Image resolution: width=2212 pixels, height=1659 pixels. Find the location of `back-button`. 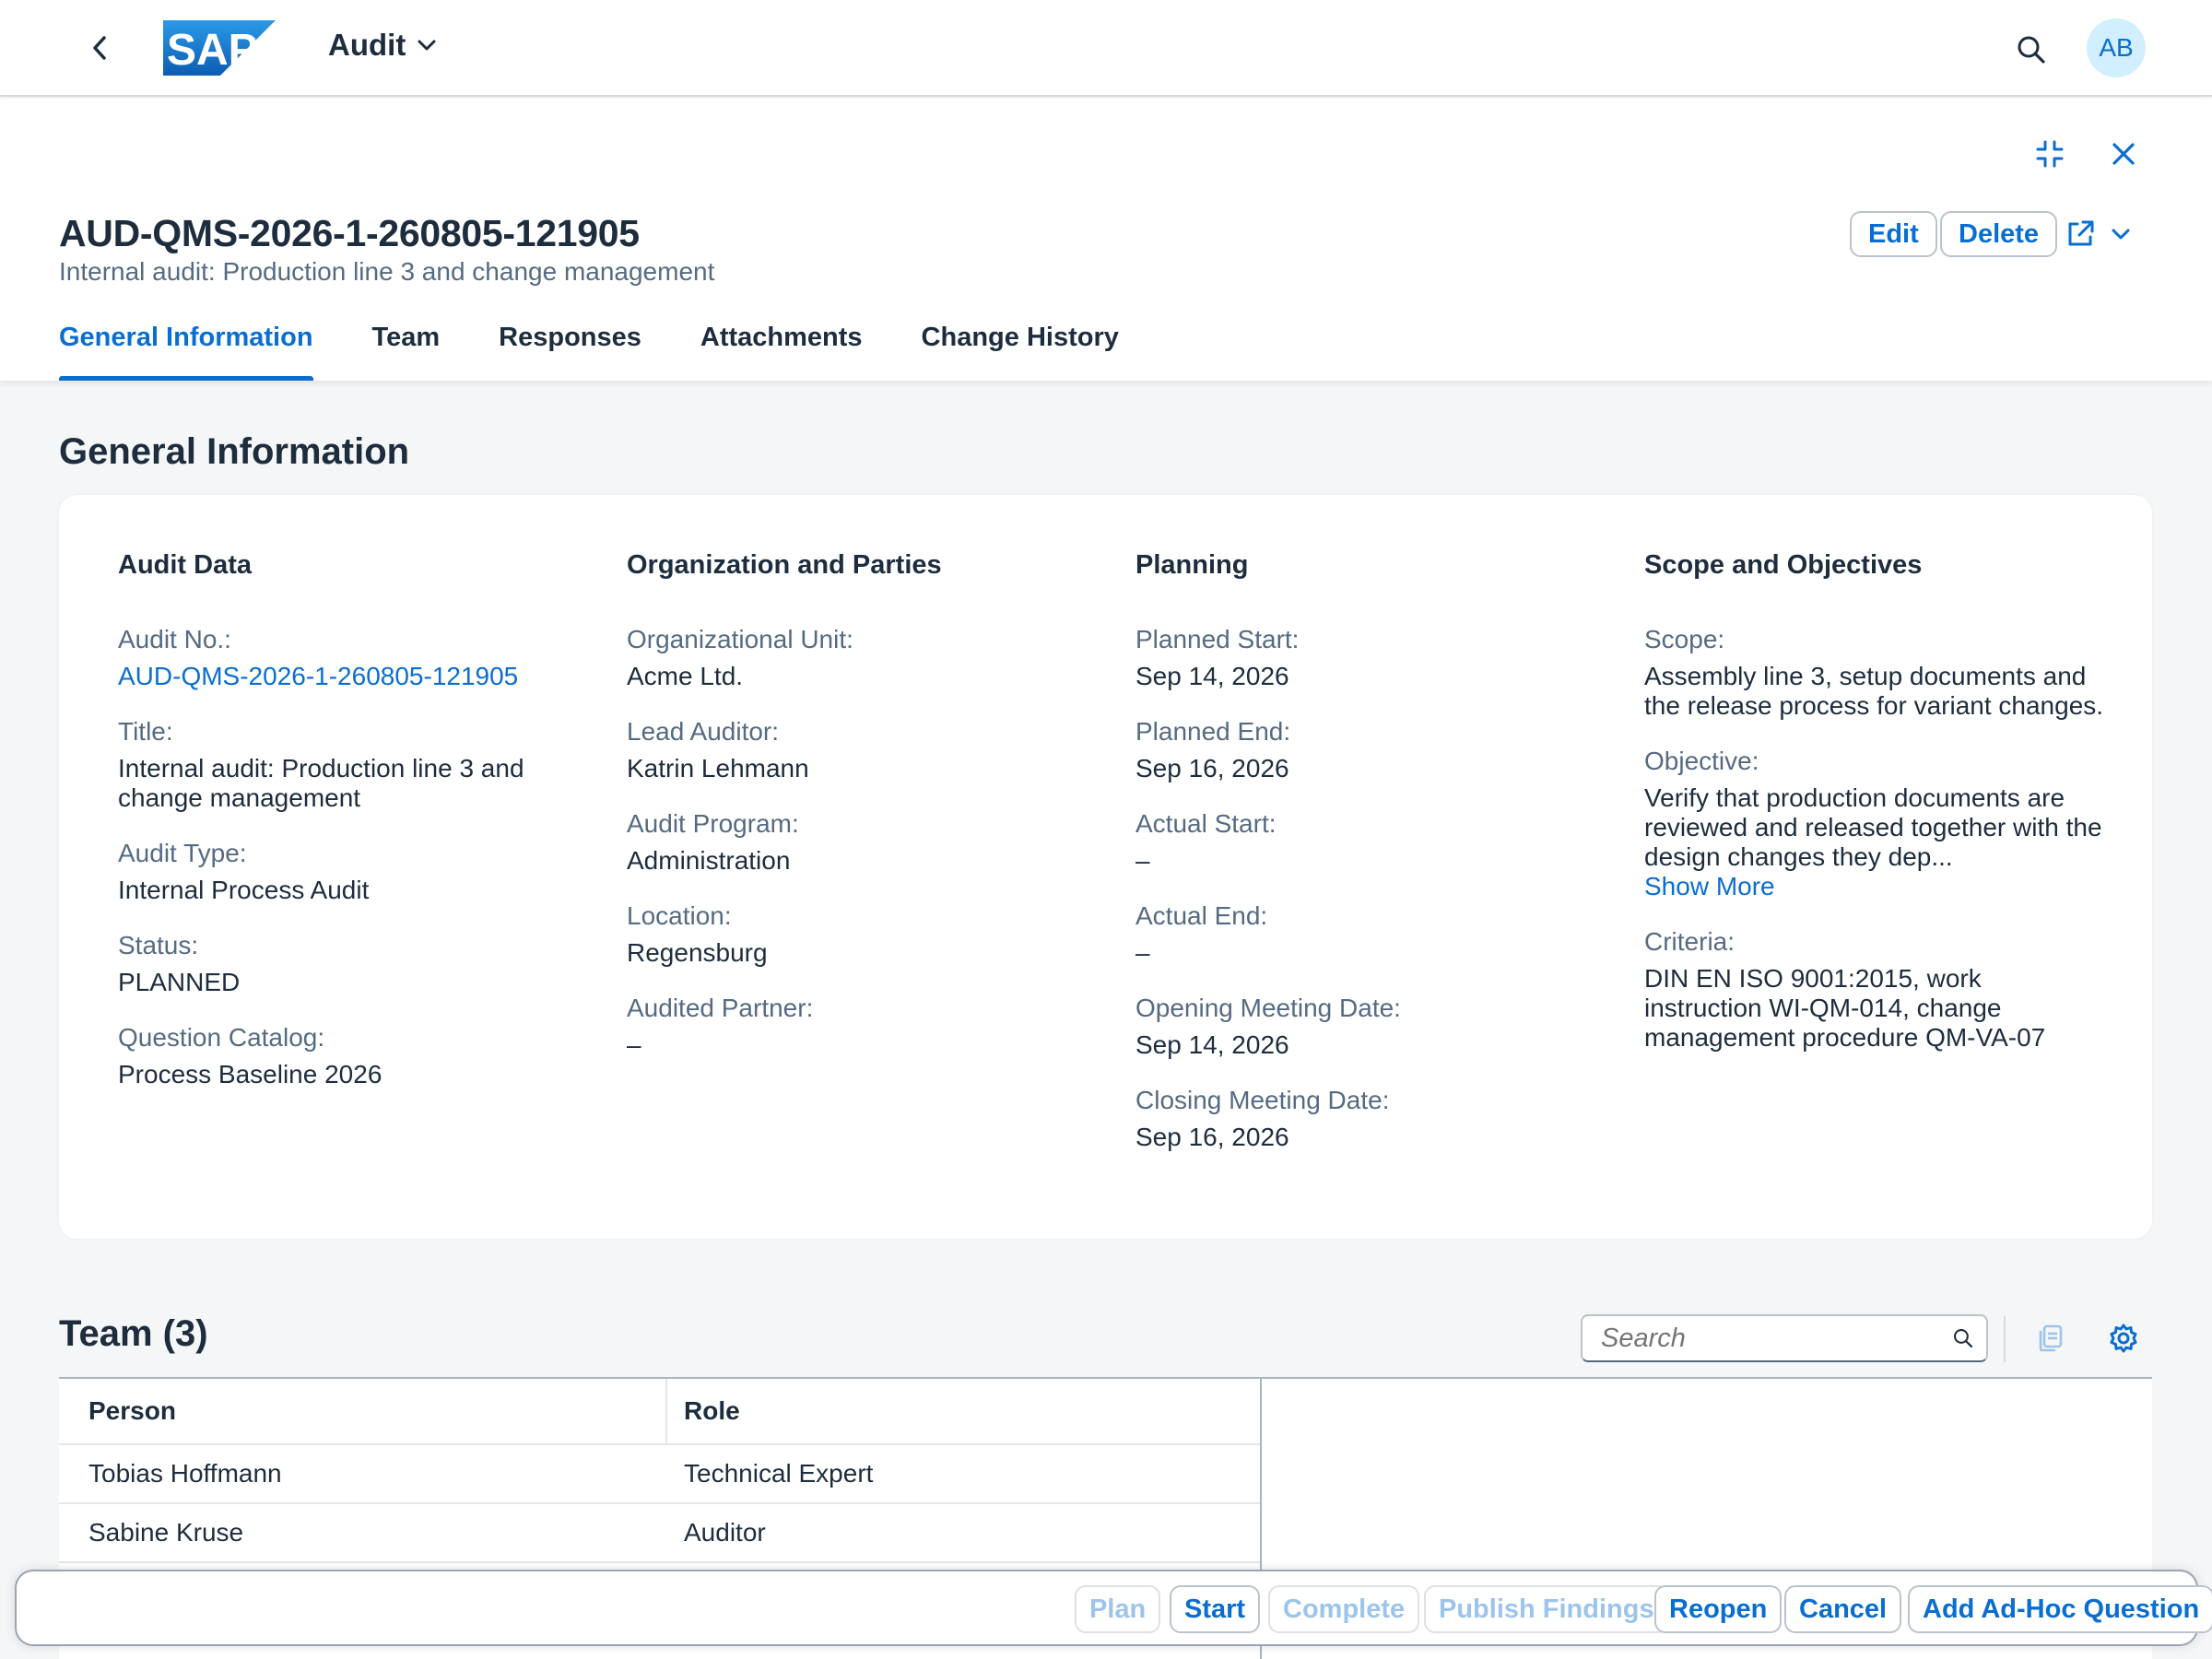

back-button is located at coordinates (99, 47).